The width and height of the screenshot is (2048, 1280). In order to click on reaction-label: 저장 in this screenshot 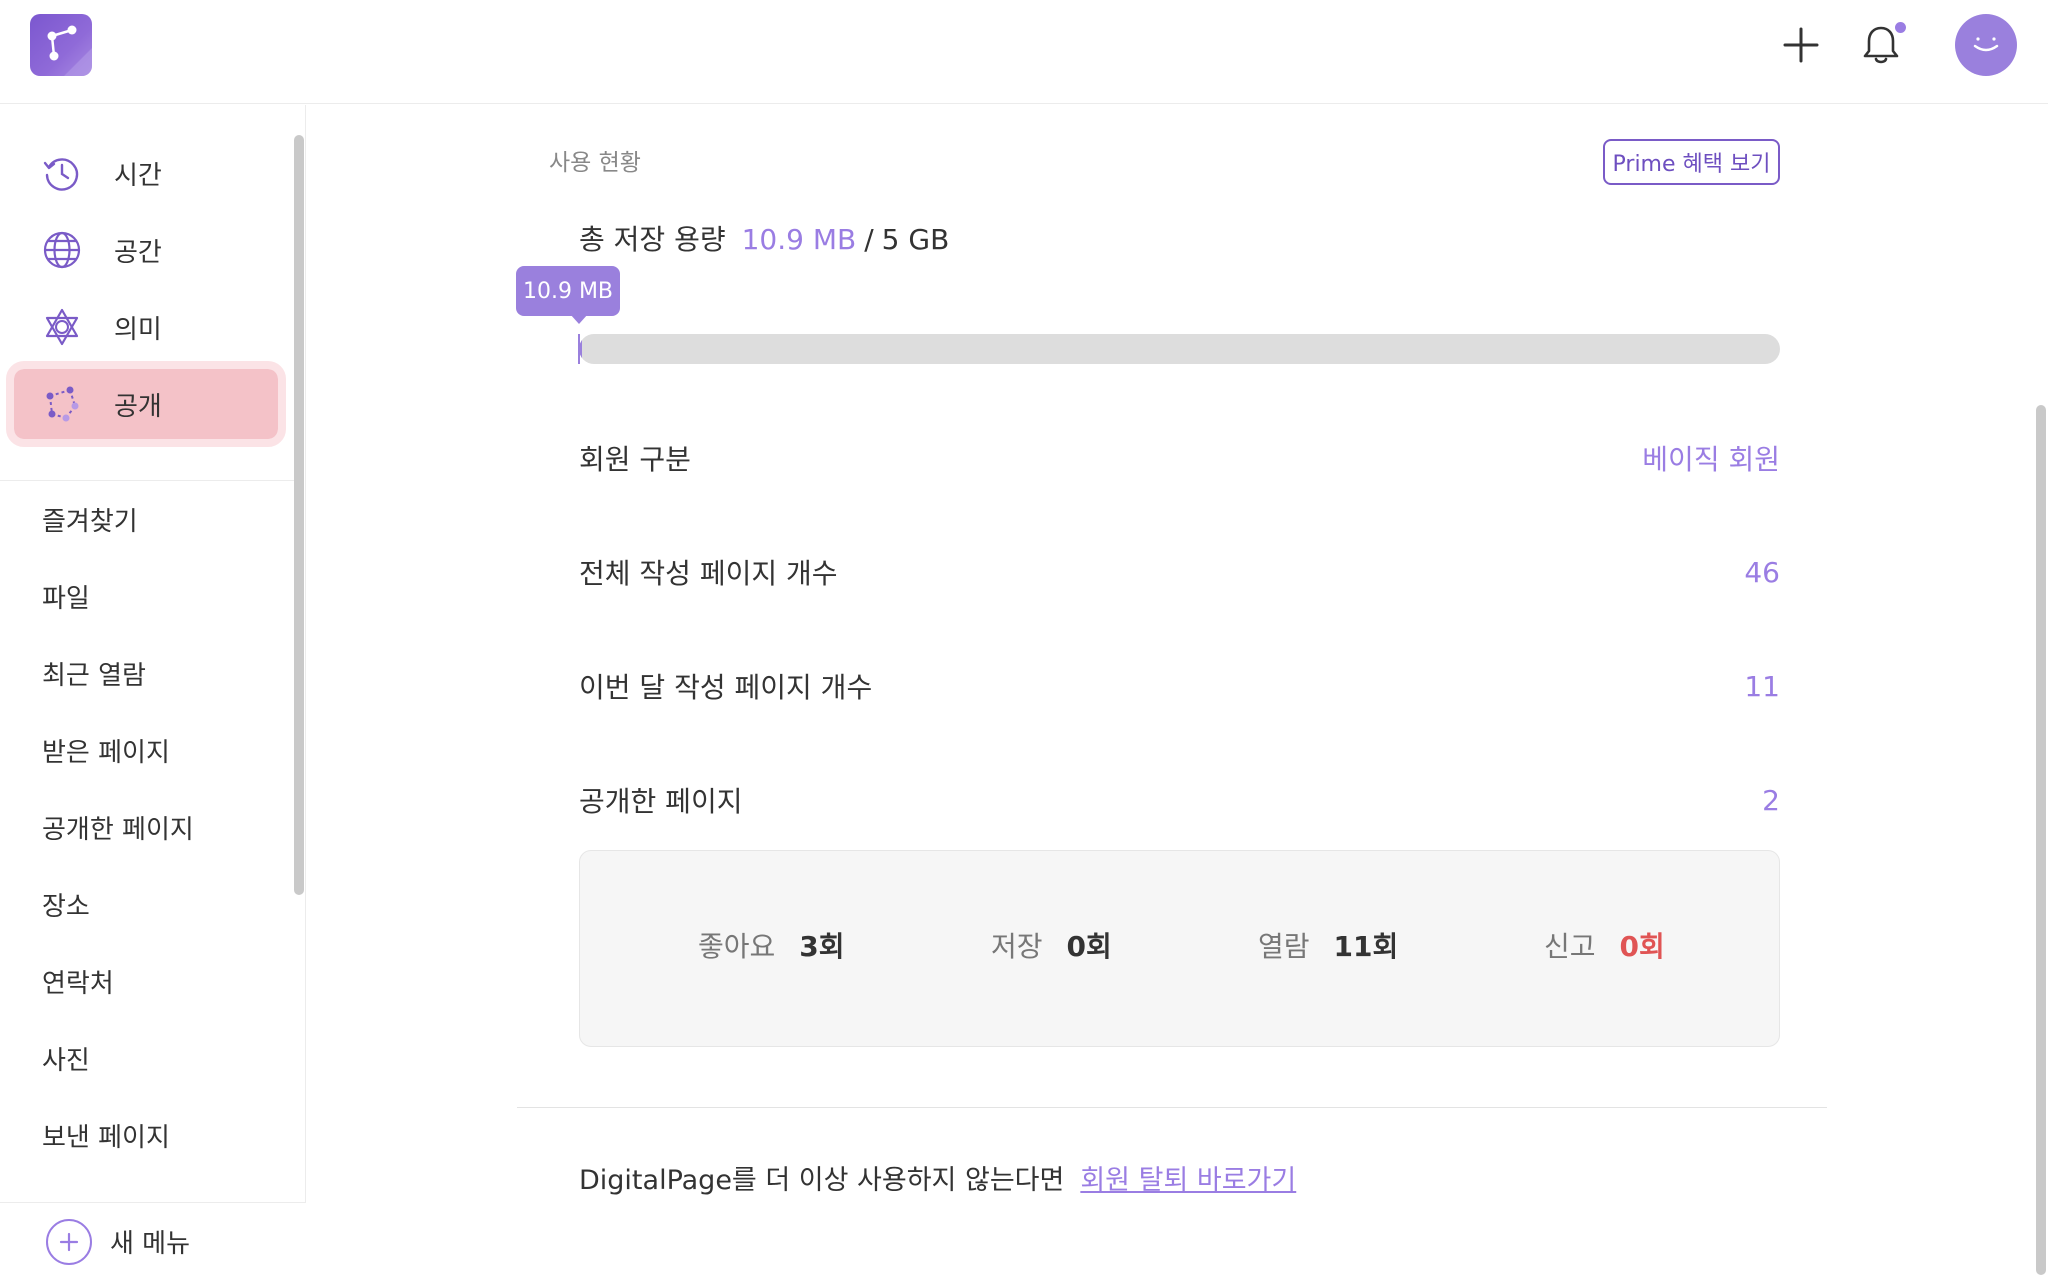, I will do `click(1017, 946)`.